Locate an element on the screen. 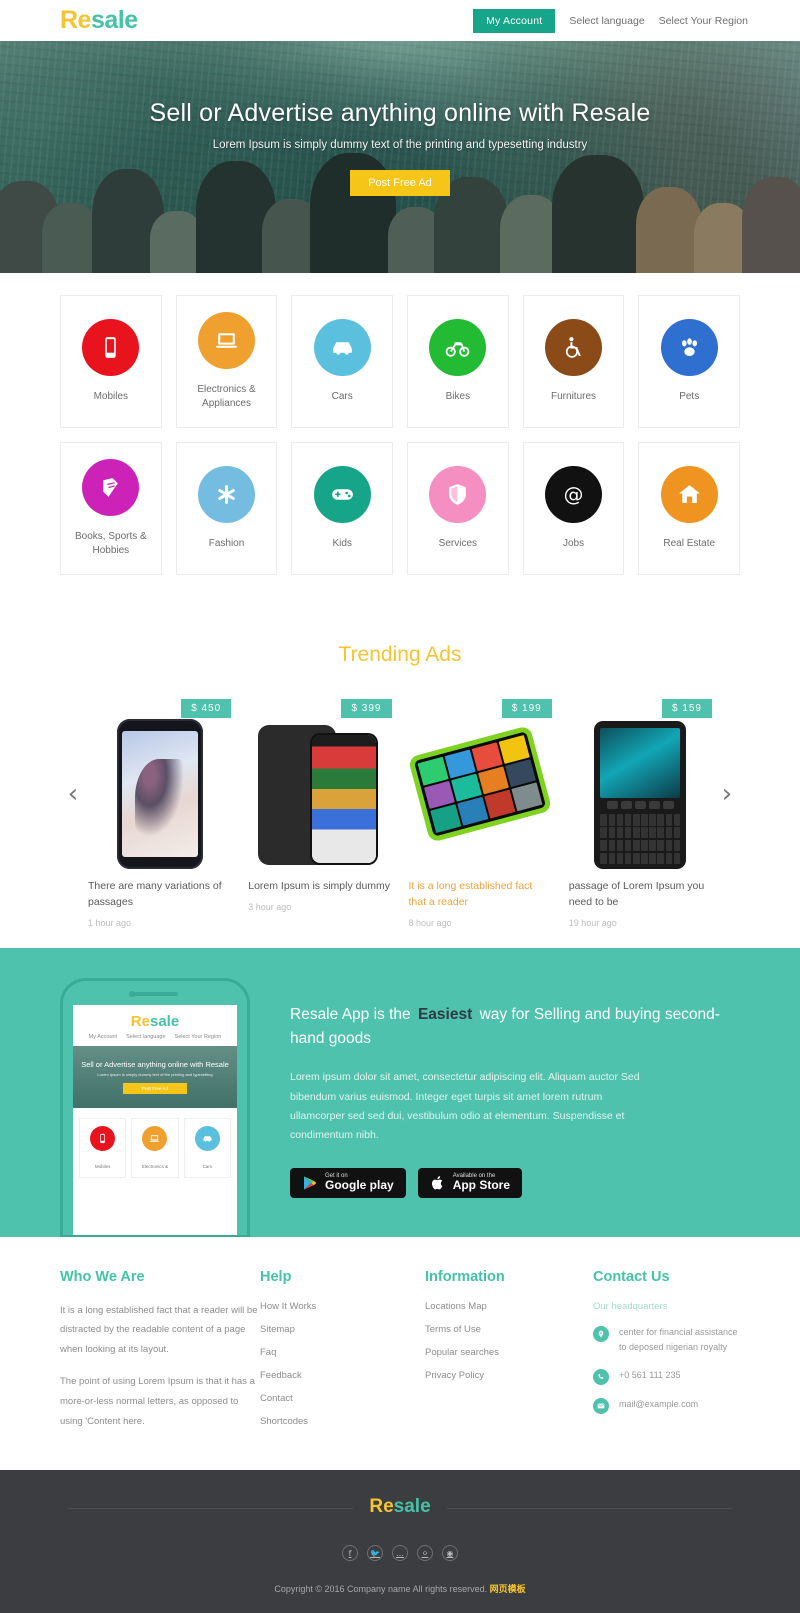 The height and width of the screenshot is (1613, 800). footer-logo: Resale is located at coordinates (400, 1507).